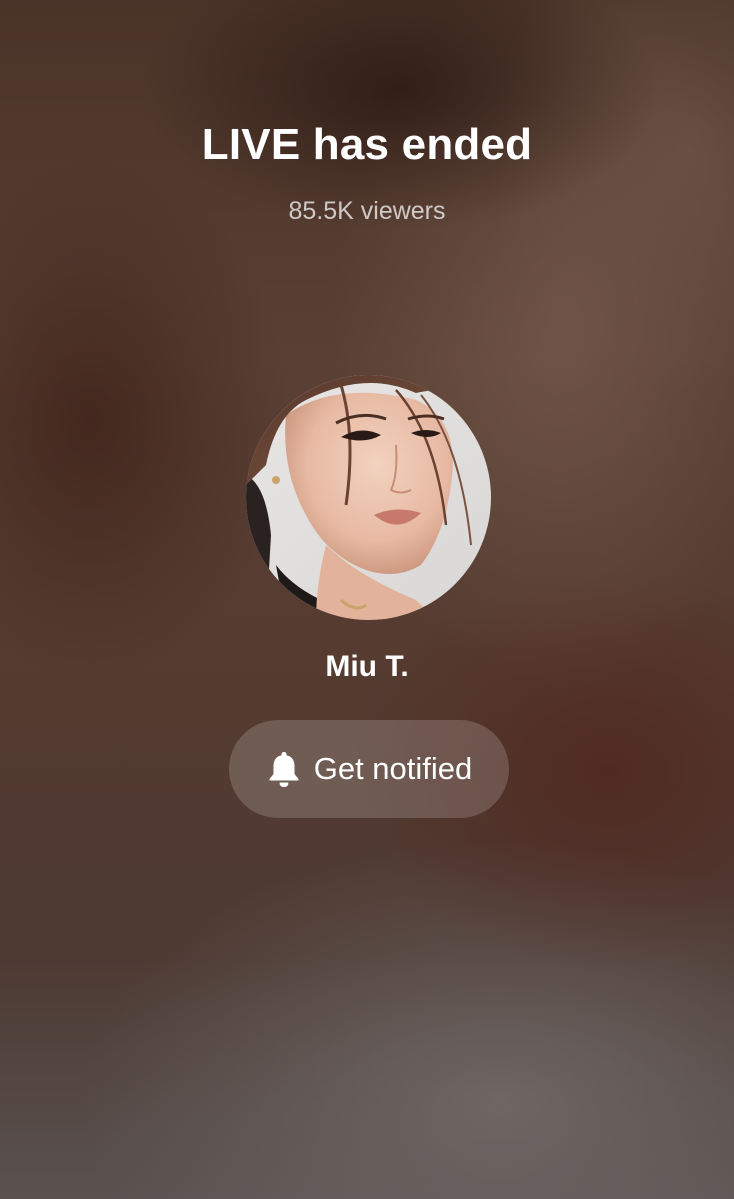 This screenshot has height=1199, width=734. Describe the element at coordinates (284, 769) in the screenshot. I see `bell-icon` at that location.